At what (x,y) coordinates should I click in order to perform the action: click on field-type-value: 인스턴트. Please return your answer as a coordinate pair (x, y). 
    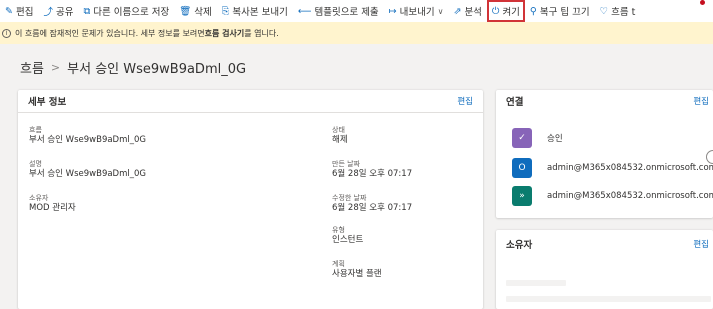
    Looking at the image, I should click on (348, 240).